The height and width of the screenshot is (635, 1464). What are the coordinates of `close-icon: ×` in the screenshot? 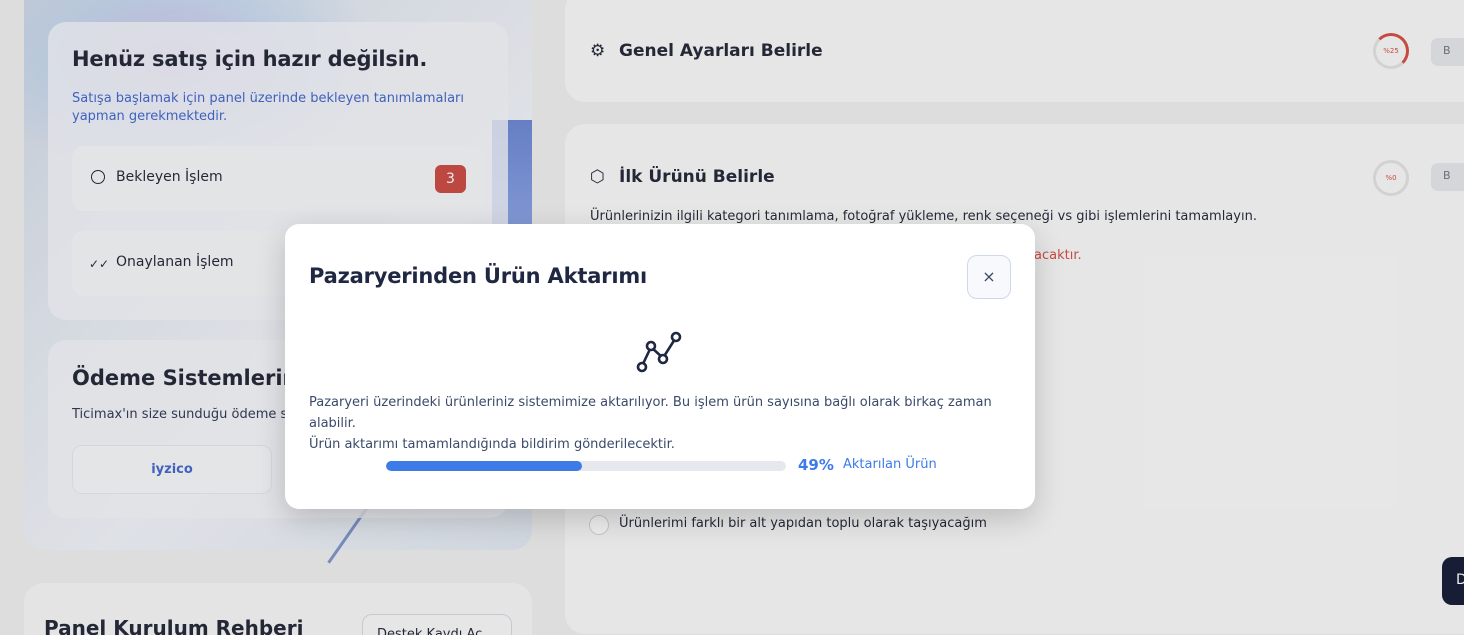 It's located at (989, 276).